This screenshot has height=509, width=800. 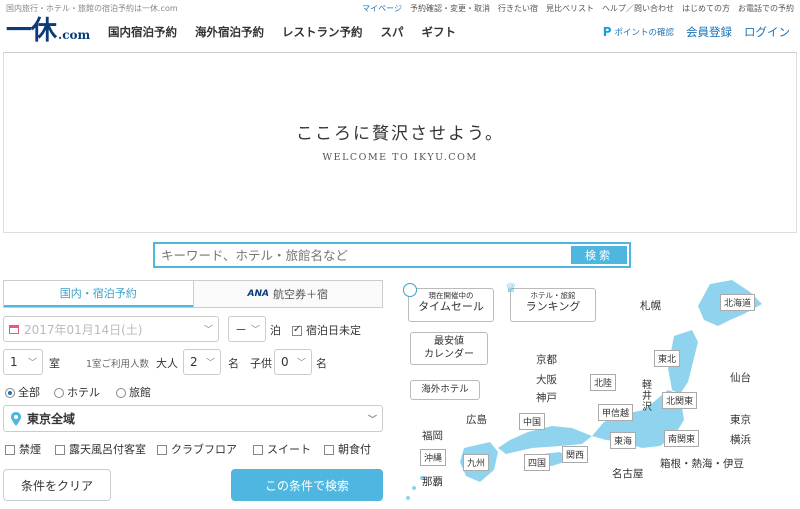 I want to click on filter-label: 禁煙, so click(x=30, y=449).